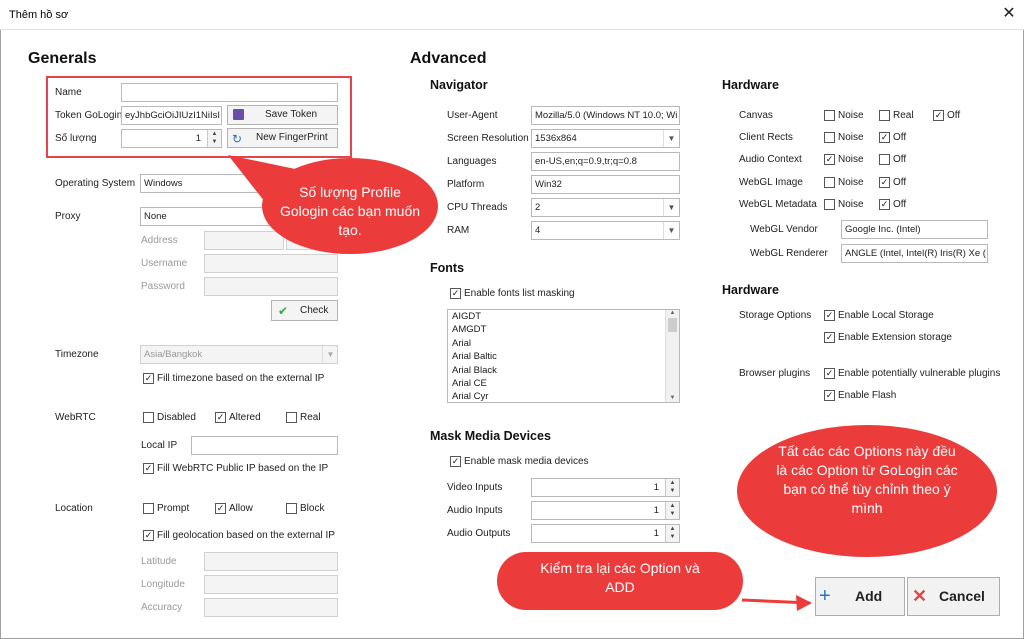 The image size is (1024, 639). I want to click on check-callout: Kiểm tra lại các Option và ADD, so click(620, 581).